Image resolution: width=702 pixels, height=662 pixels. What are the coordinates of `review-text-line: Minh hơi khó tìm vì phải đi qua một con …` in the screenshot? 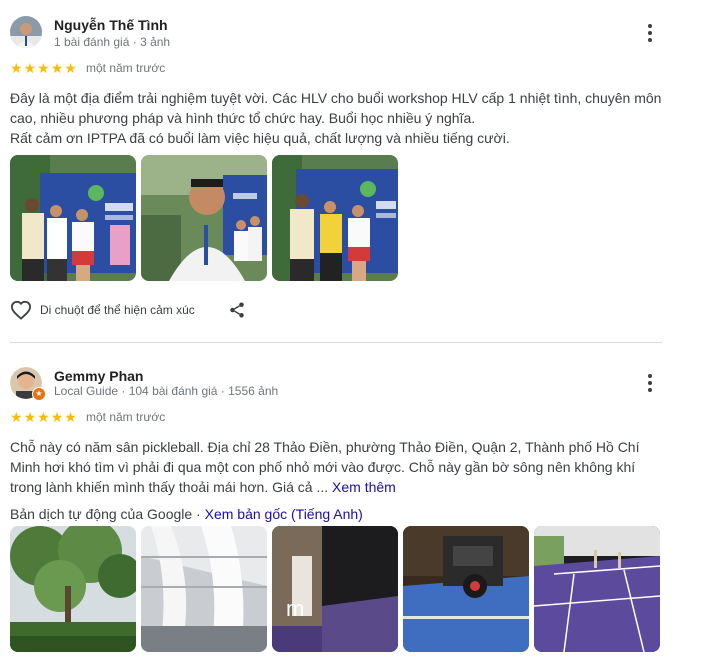 It's located at (323, 467).